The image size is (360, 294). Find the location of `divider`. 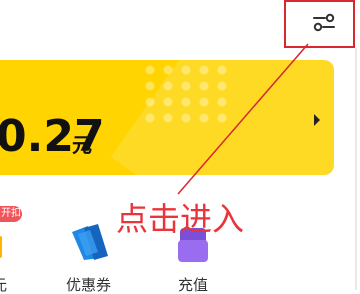

divider is located at coordinates (356, 169).